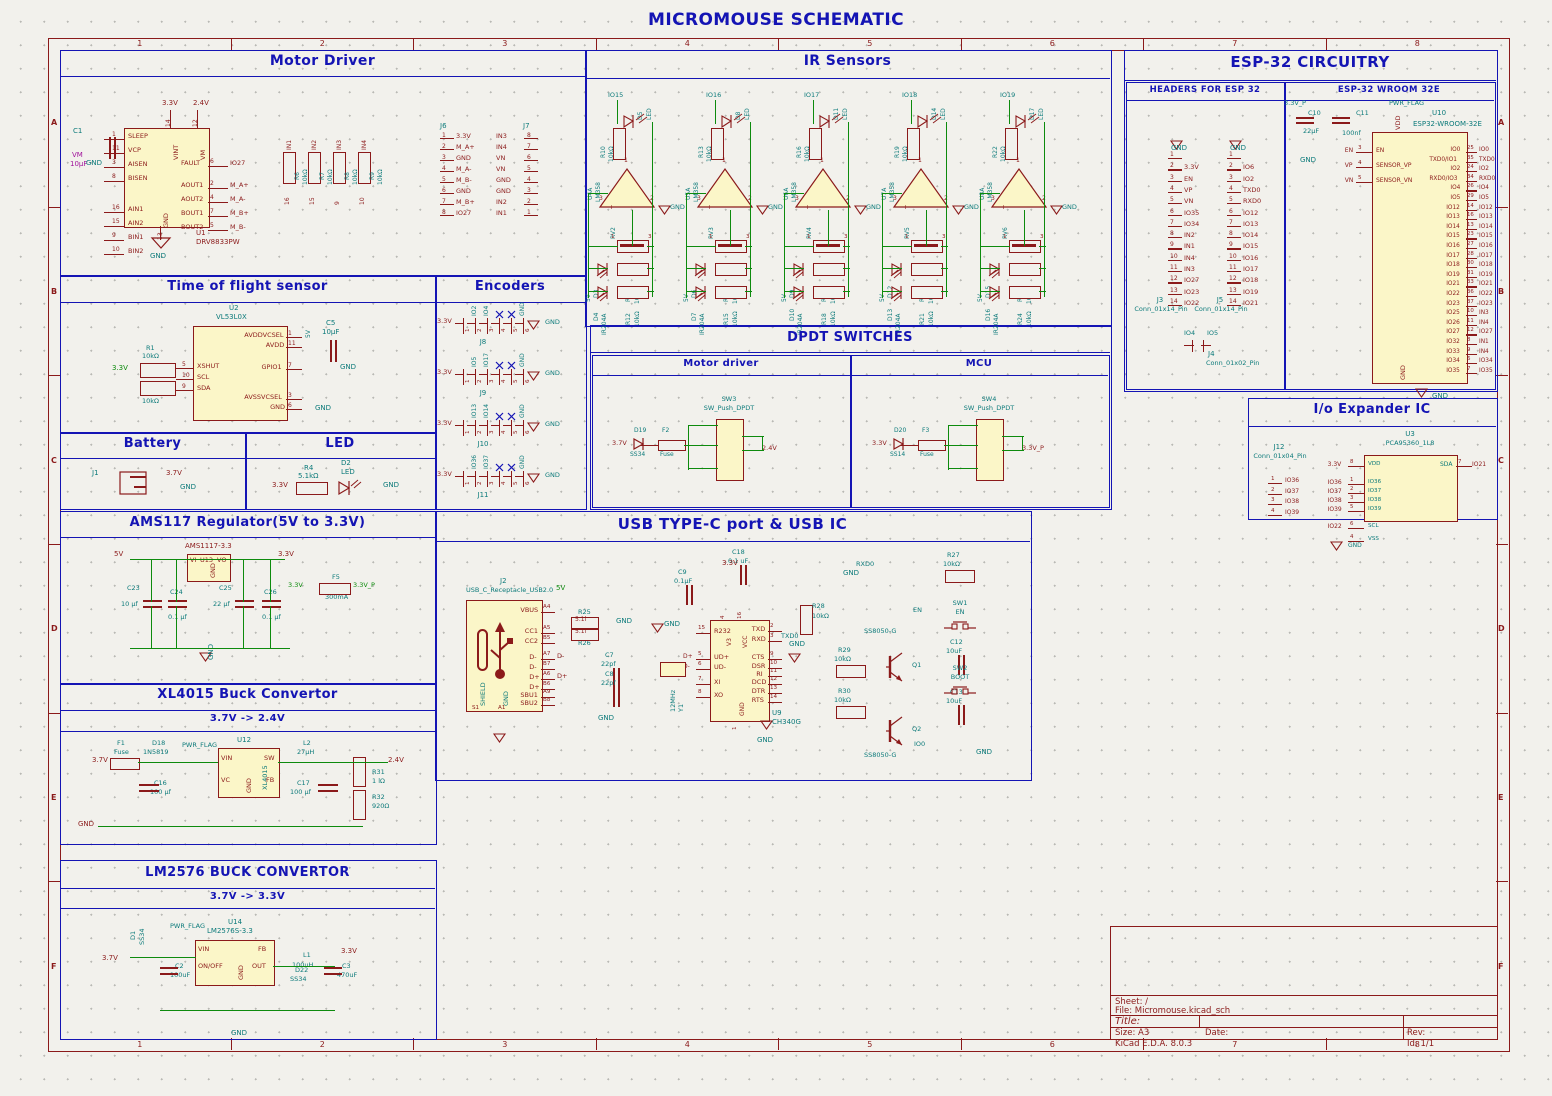 The image size is (1552, 1096). What do you see at coordinates (1273, 500) in the screenshot?
I see `j12-pinnum-3: 3` at bounding box center [1273, 500].